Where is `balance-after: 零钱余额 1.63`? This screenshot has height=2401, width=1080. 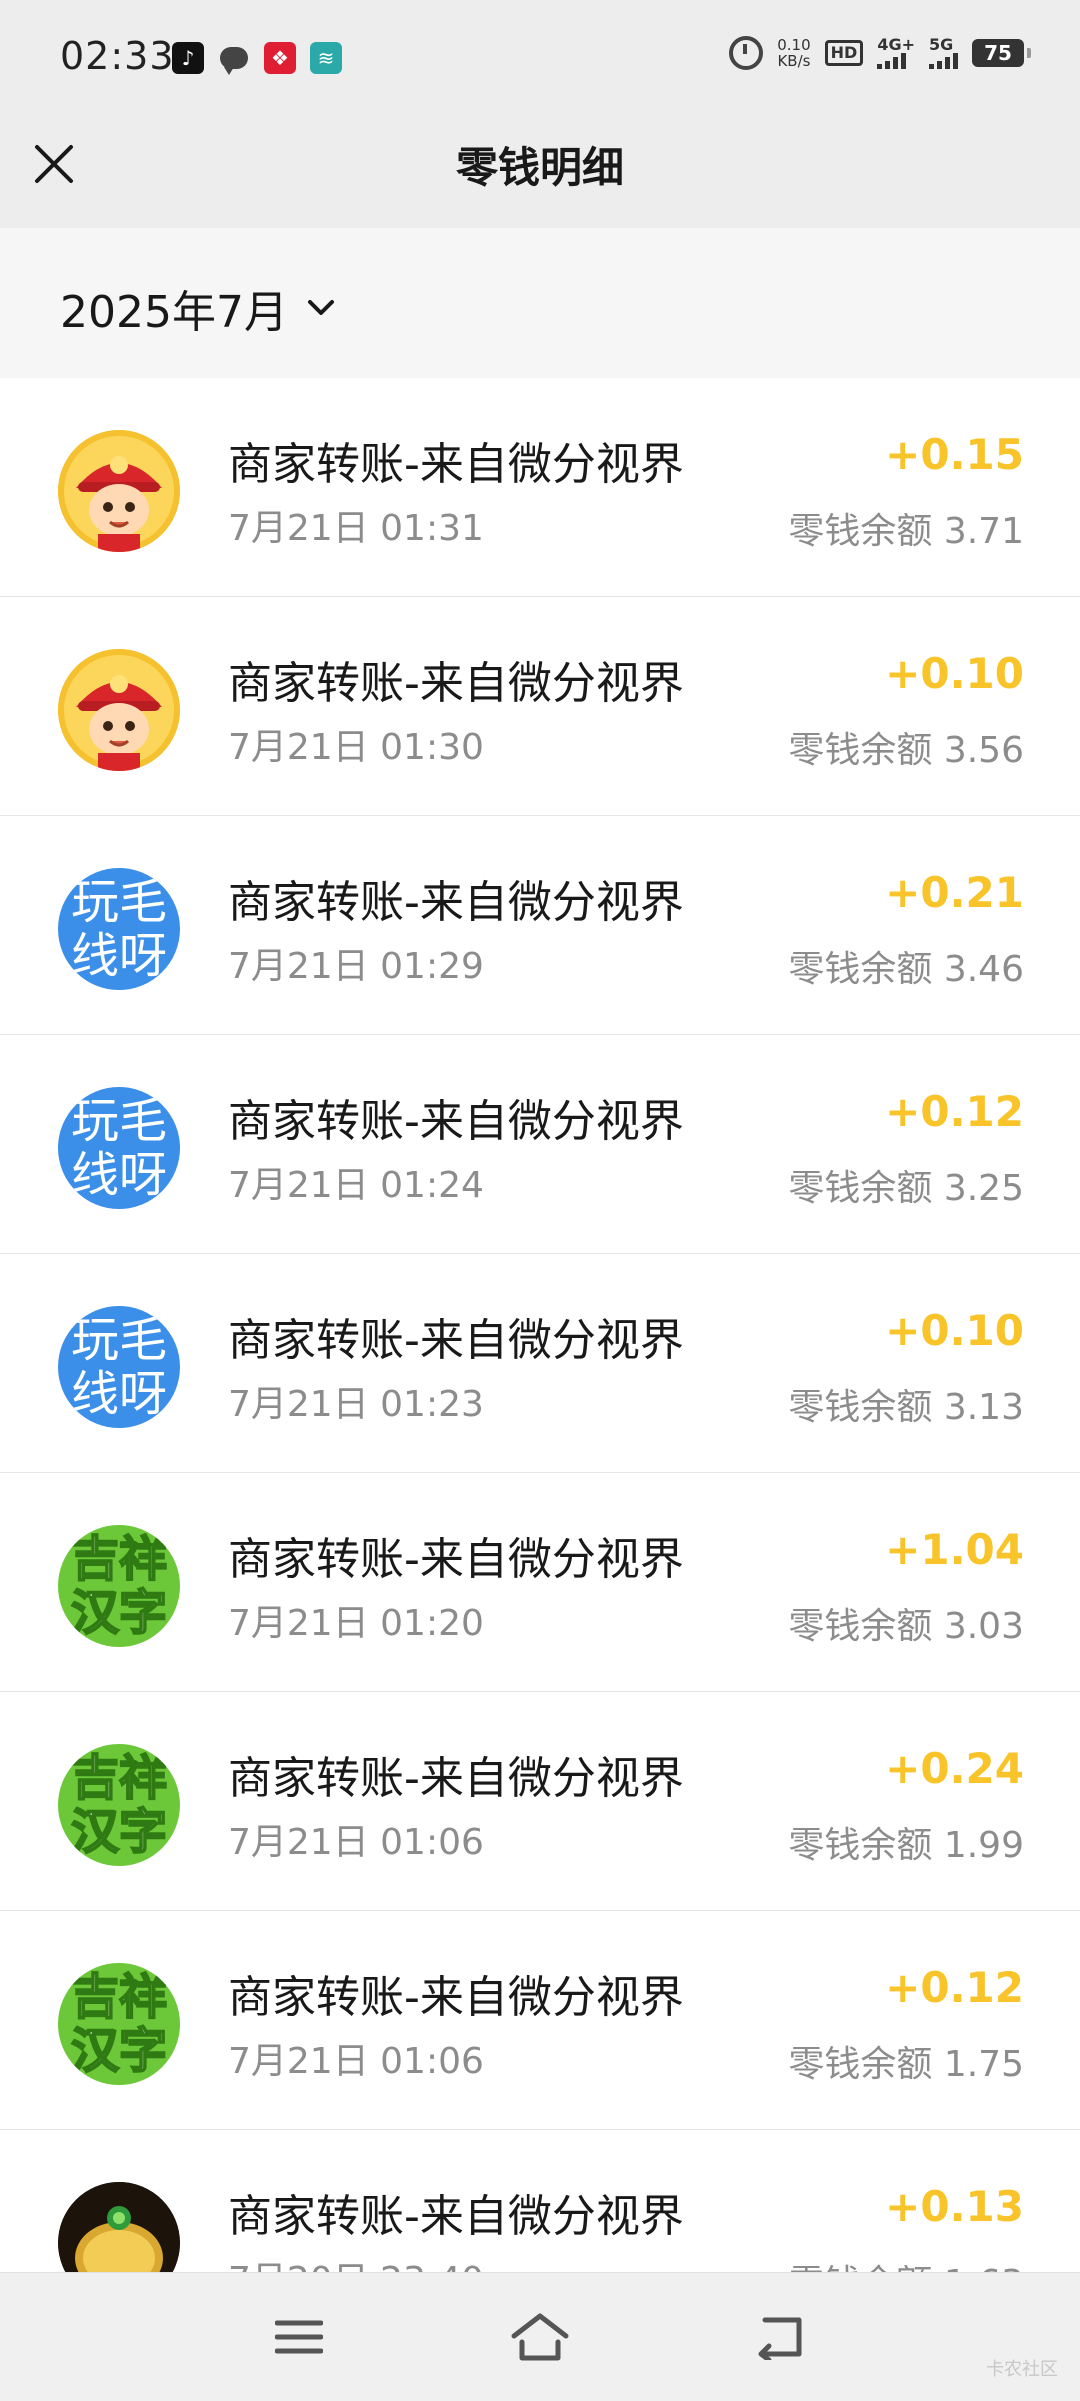
balance-after: 零钱余额 1.63 is located at coordinates (906, 2263).